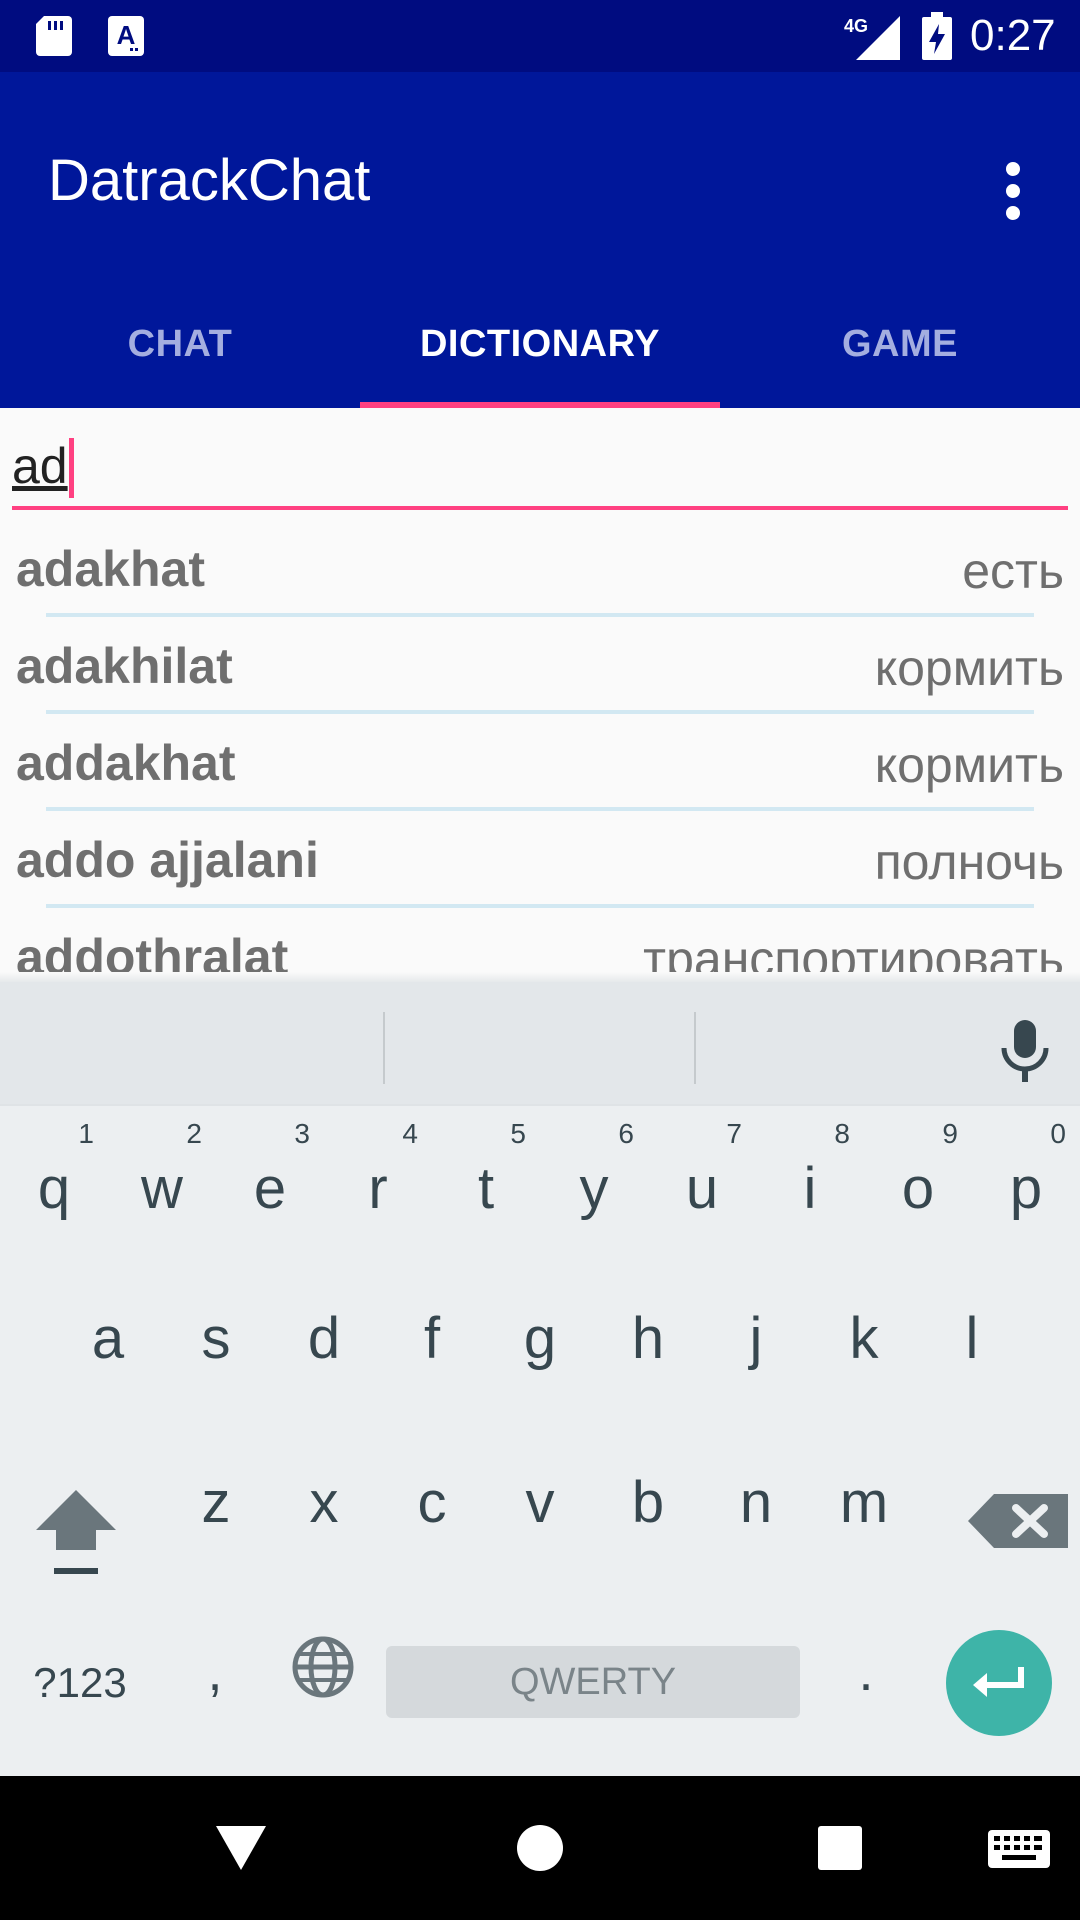 Image resolution: width=1080 pixels, height=1920 pixels. I want to click on key-hint: 8, so click(842, 1133).